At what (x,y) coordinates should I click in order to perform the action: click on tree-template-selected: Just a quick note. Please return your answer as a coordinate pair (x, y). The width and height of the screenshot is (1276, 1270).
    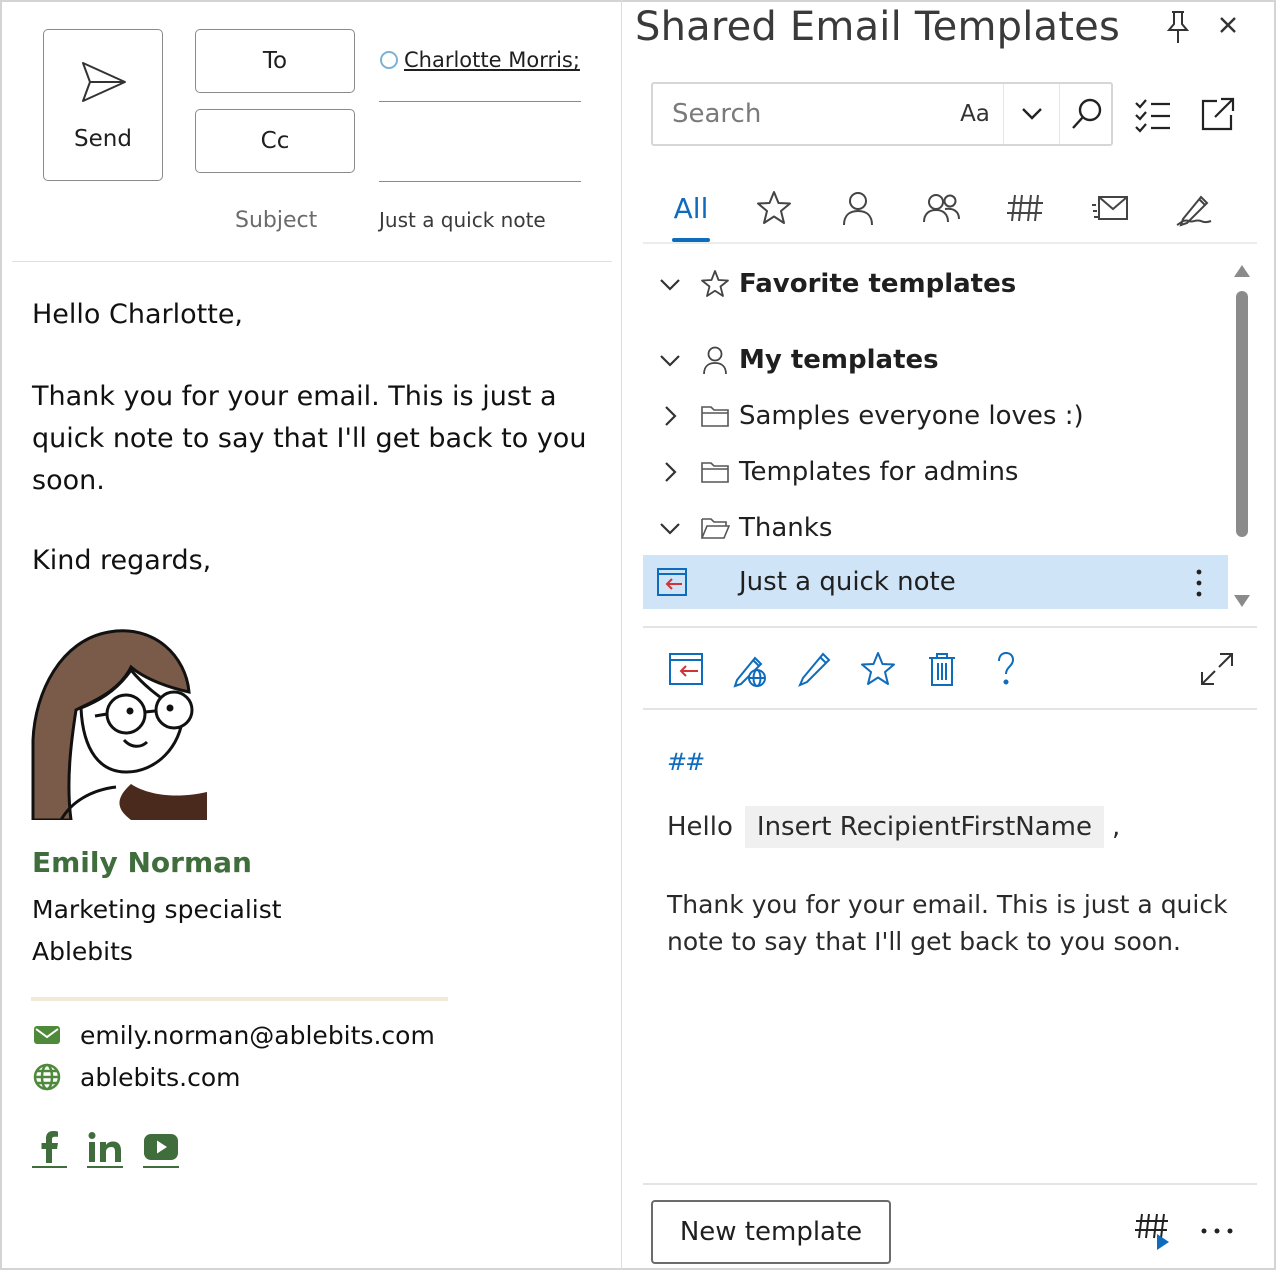
    Looking at the image, I should click on (935, 582).